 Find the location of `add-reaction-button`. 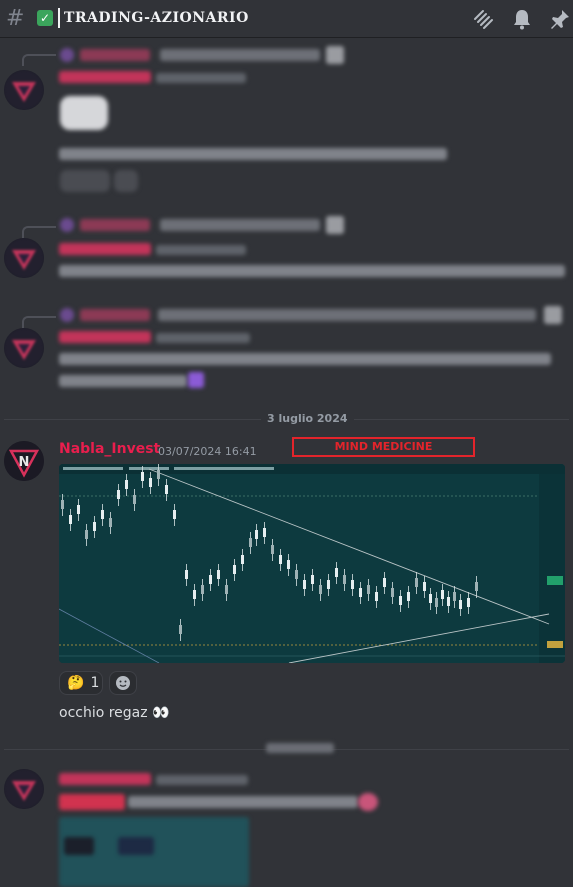

add-reaction-button is located at coordinates (123, 683).